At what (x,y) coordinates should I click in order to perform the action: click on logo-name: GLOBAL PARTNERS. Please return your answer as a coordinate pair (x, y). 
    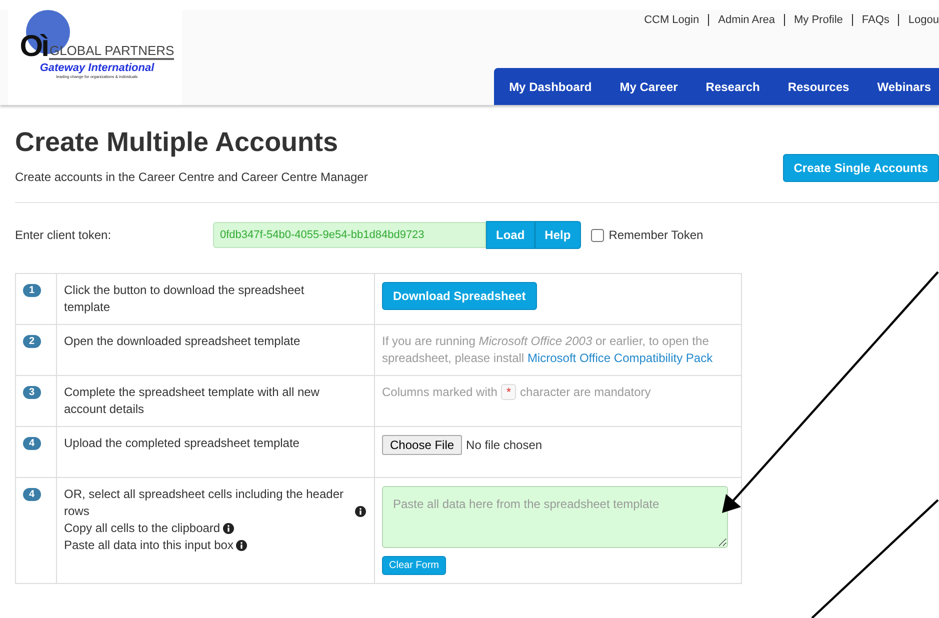
    Looking at the image, I should click on (111, 51).